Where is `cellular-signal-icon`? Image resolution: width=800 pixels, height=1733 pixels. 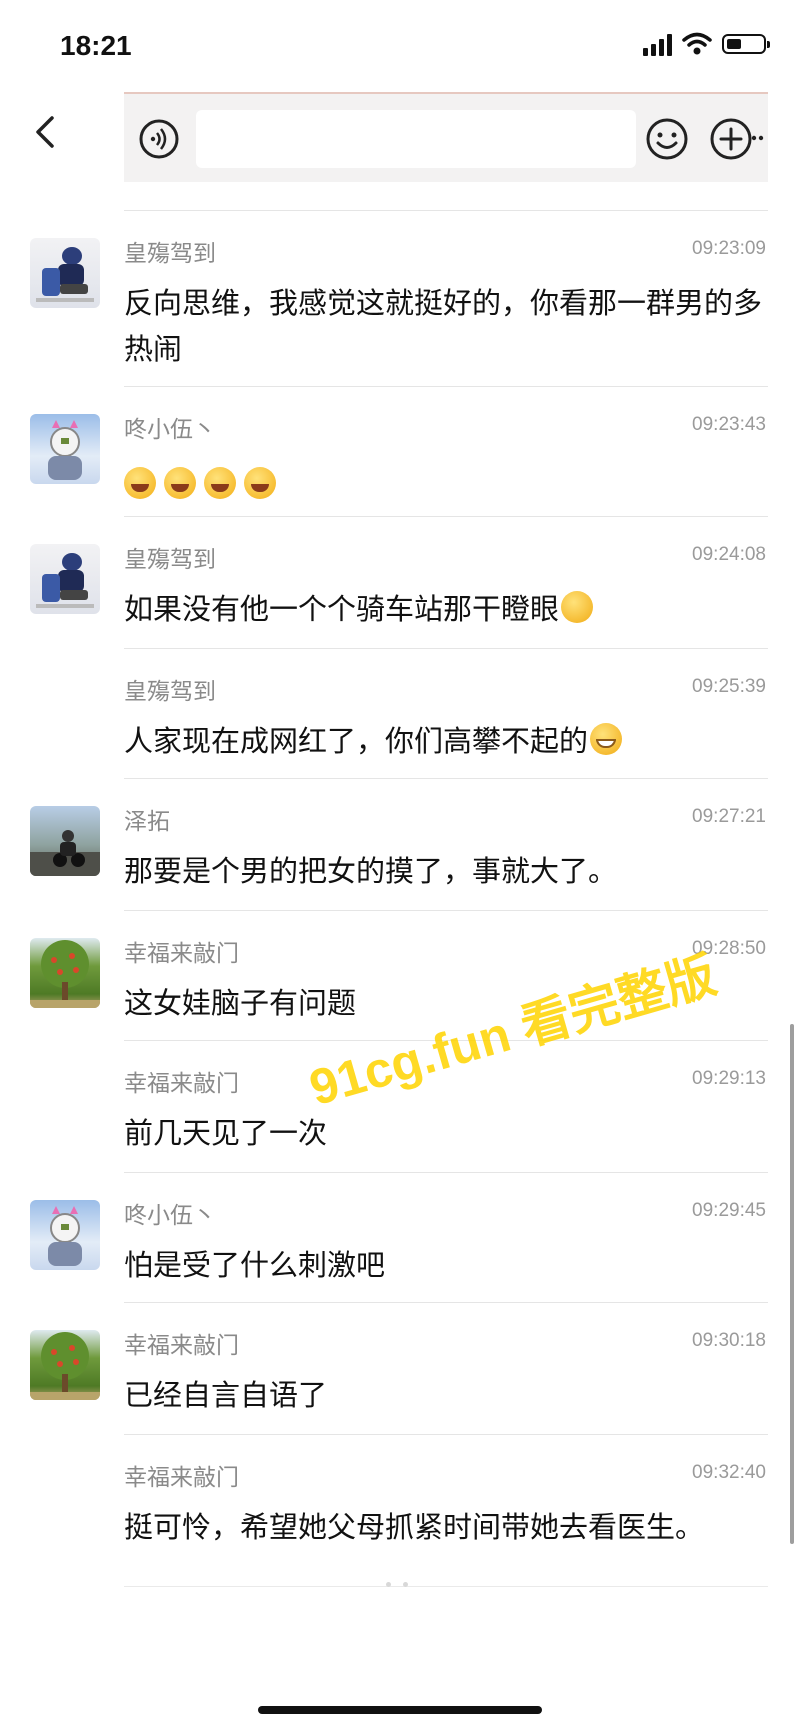 cellular-signal-icon is located at coordinates (657, 44).